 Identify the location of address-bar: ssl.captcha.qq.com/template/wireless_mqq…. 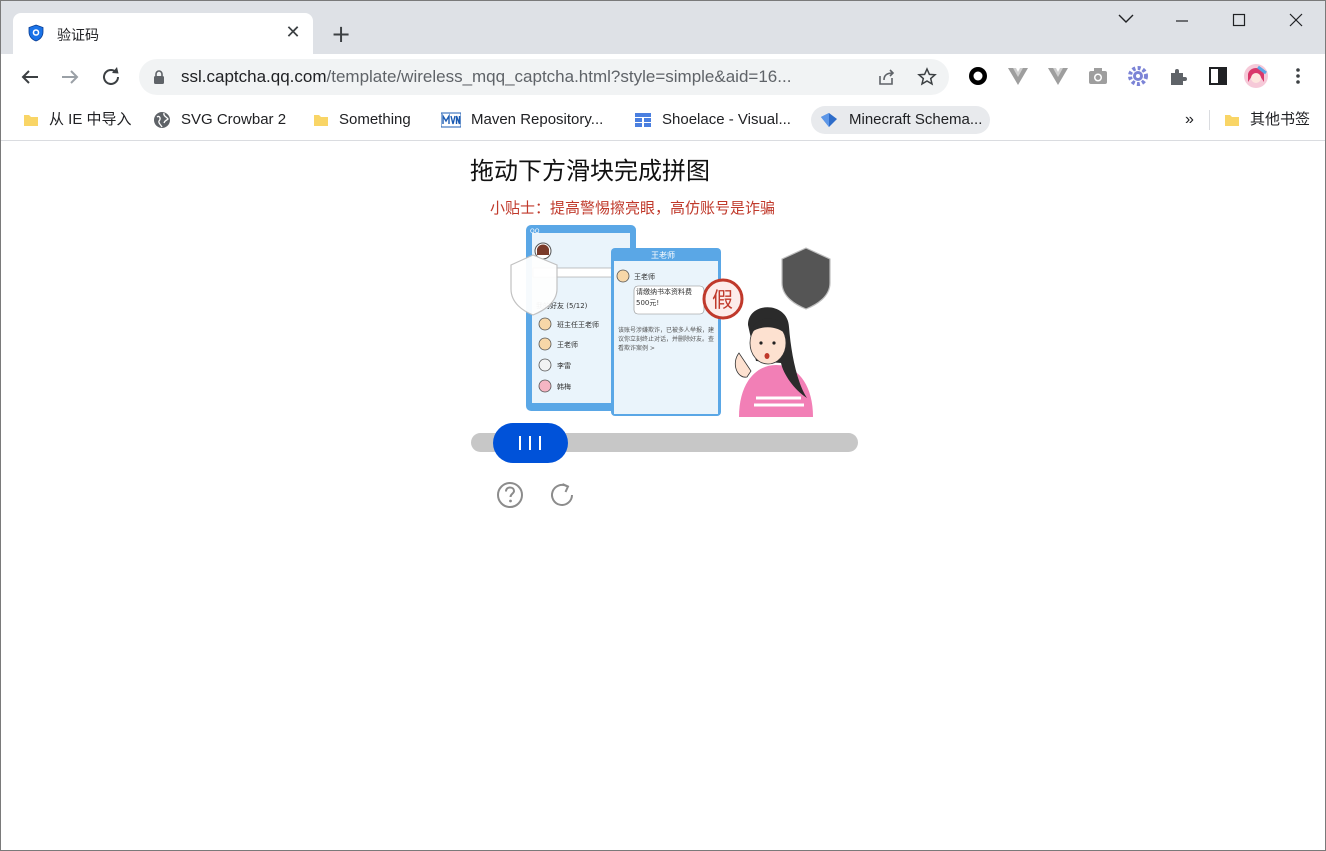
(544, 77).